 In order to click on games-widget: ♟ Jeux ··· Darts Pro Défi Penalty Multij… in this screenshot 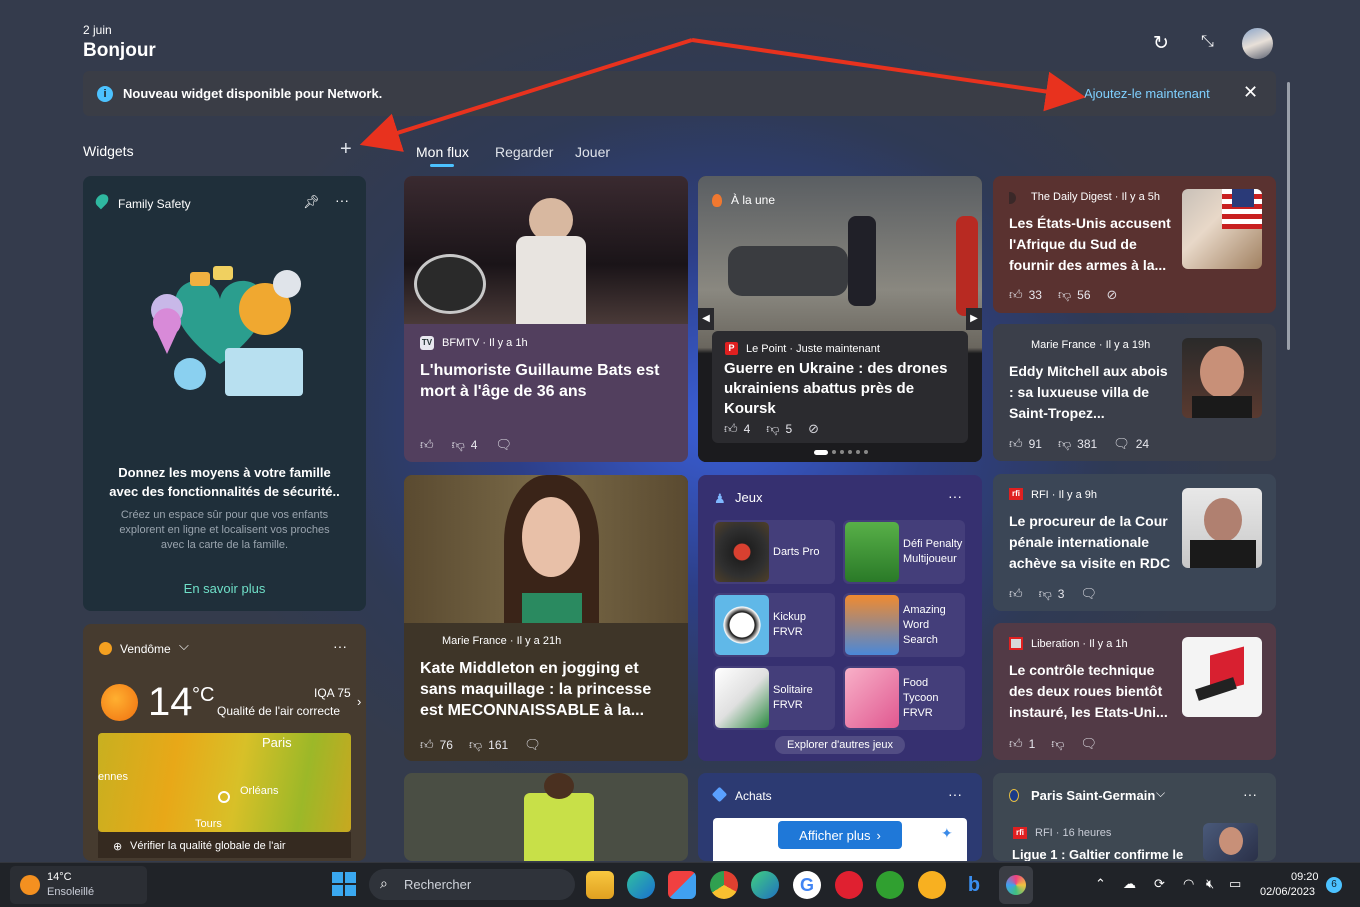, I will do `click(840, 618)`.